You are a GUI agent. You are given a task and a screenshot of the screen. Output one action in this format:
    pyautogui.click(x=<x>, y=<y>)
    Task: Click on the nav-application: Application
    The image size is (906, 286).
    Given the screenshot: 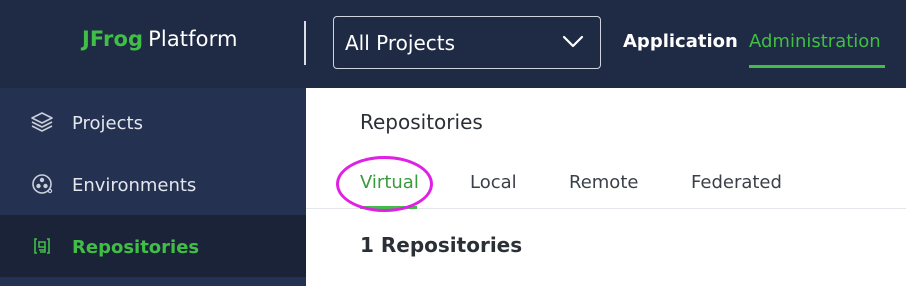 What is the action you would take?
    pyautogui.click(x=680, y=41)
    